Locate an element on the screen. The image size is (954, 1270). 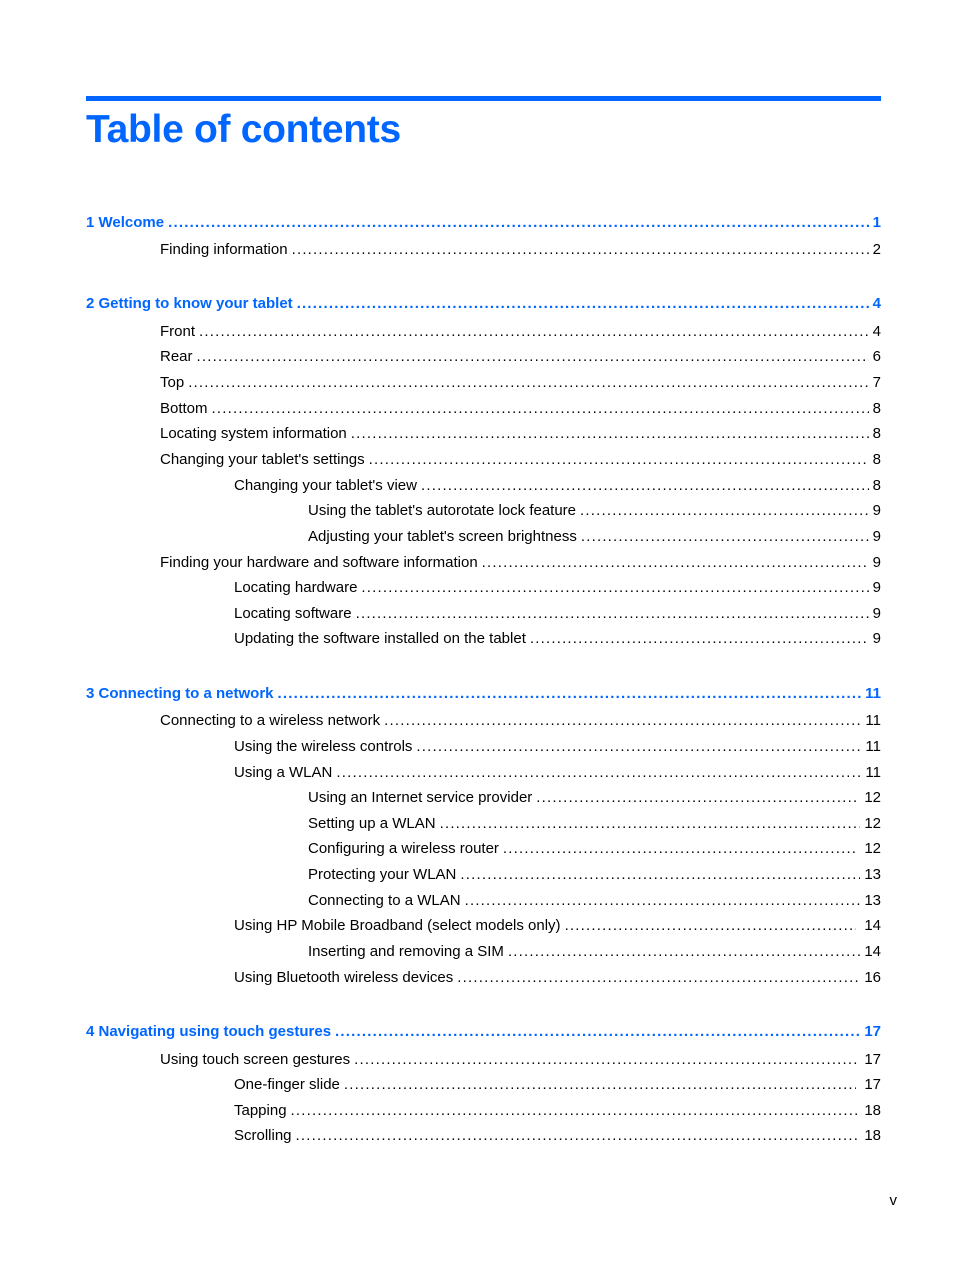
toc-entry: Using Bluetooth wireless devices 16 is located at coordinates (557, 978).